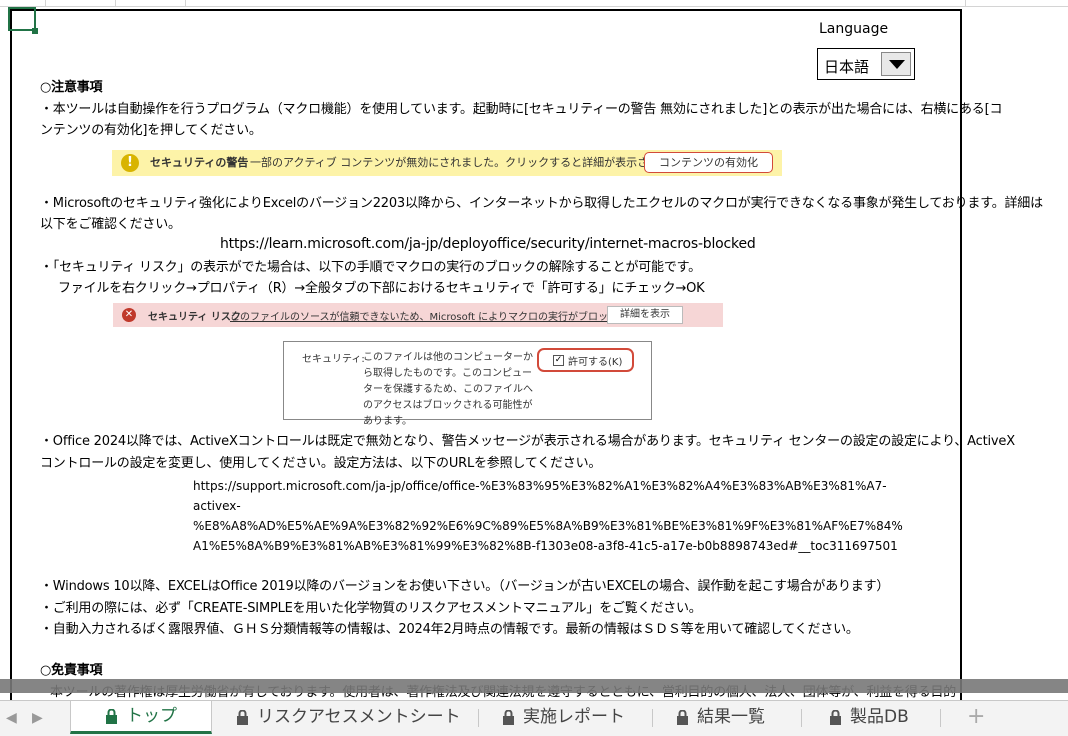 This screenshot has width=1068, height=736. I want to click on allow-checkbox: ✓ 許可する(K), so click(585, 360).